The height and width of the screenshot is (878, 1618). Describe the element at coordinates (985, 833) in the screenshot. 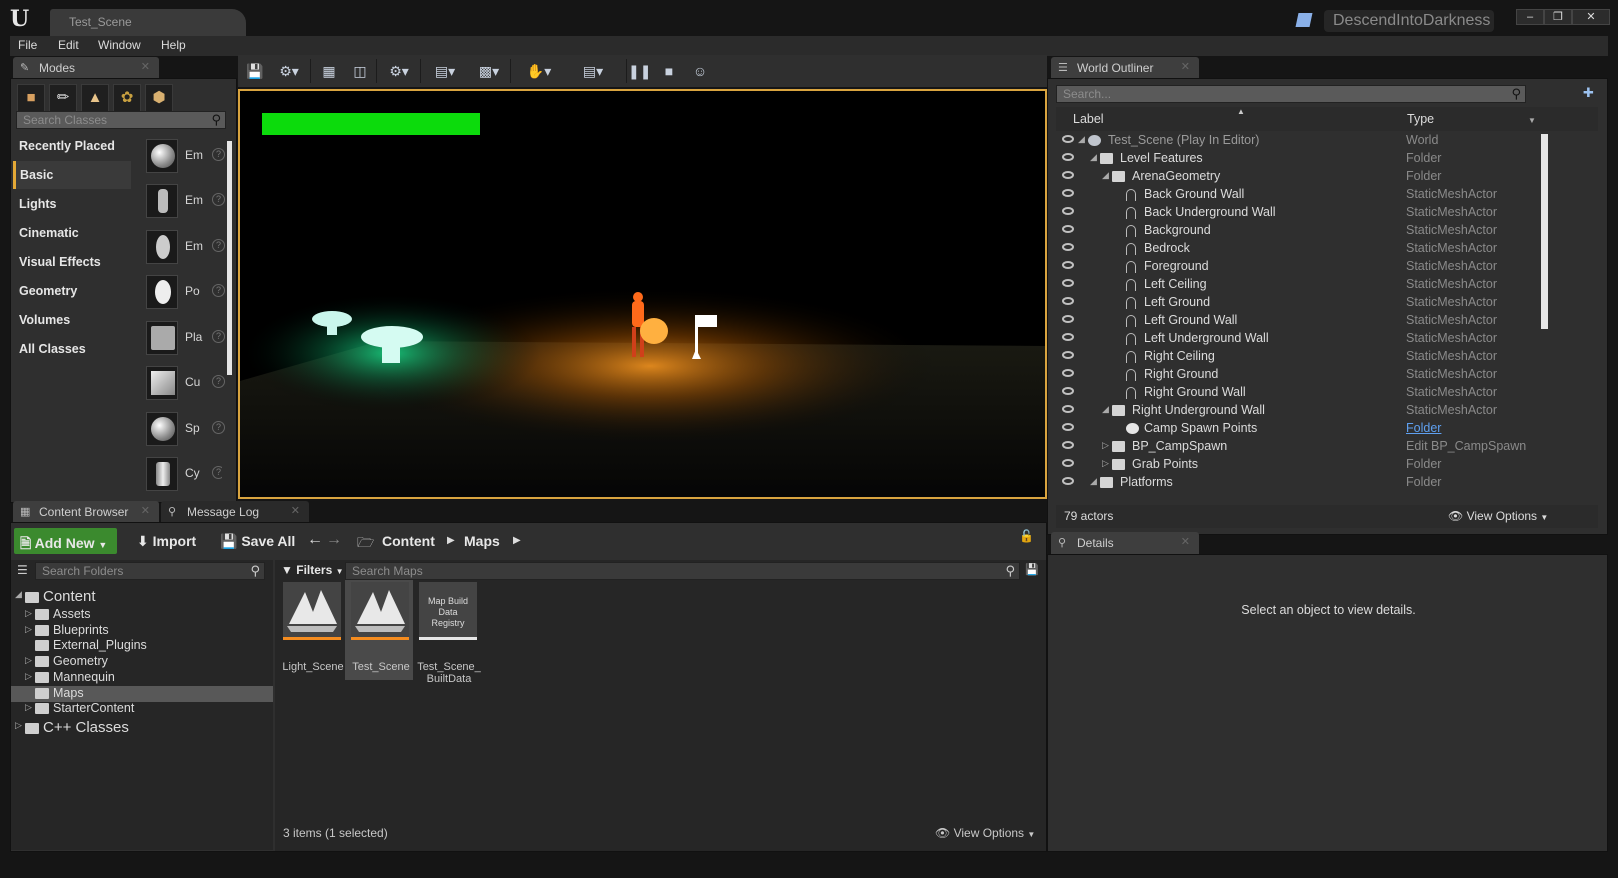

I see `view-options-button: 👁 View Options ▼` at that location.